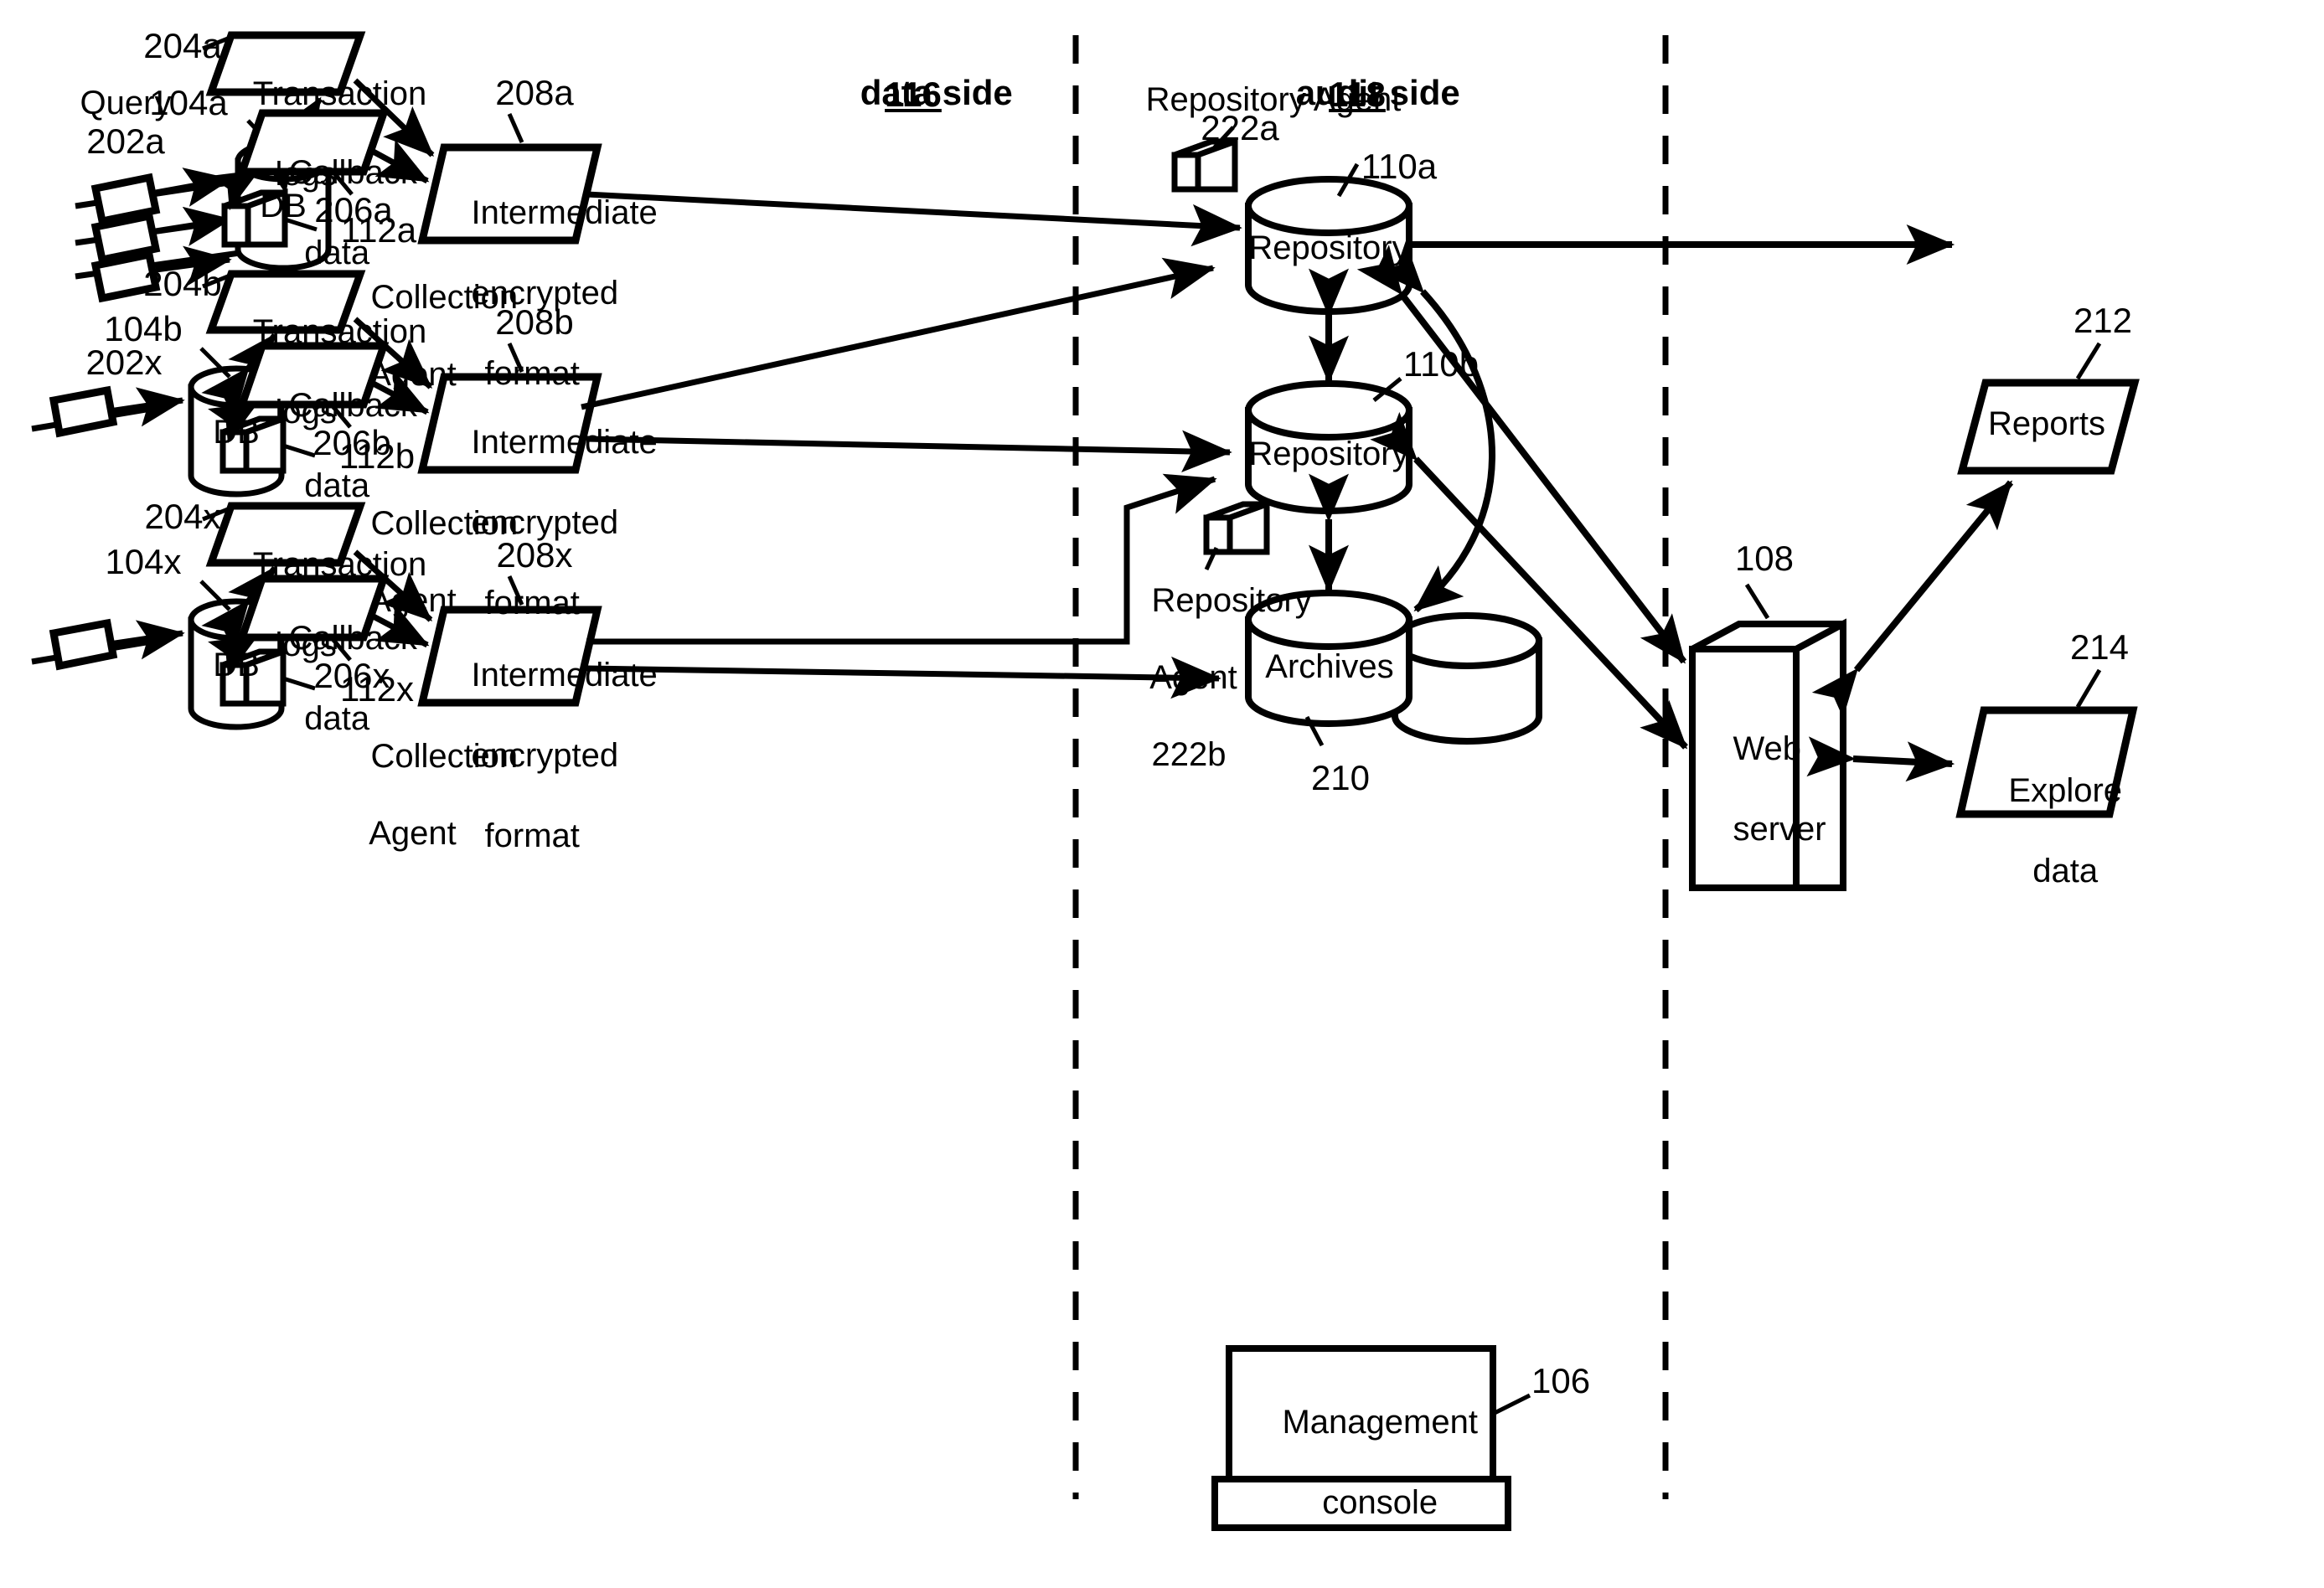 This screenshot has height=1588, width=2324. What do you see at coordinates (2046, 830) in the screenshot?
I see `explore-data-text: Explore data` at bounding box center [2046, 830].